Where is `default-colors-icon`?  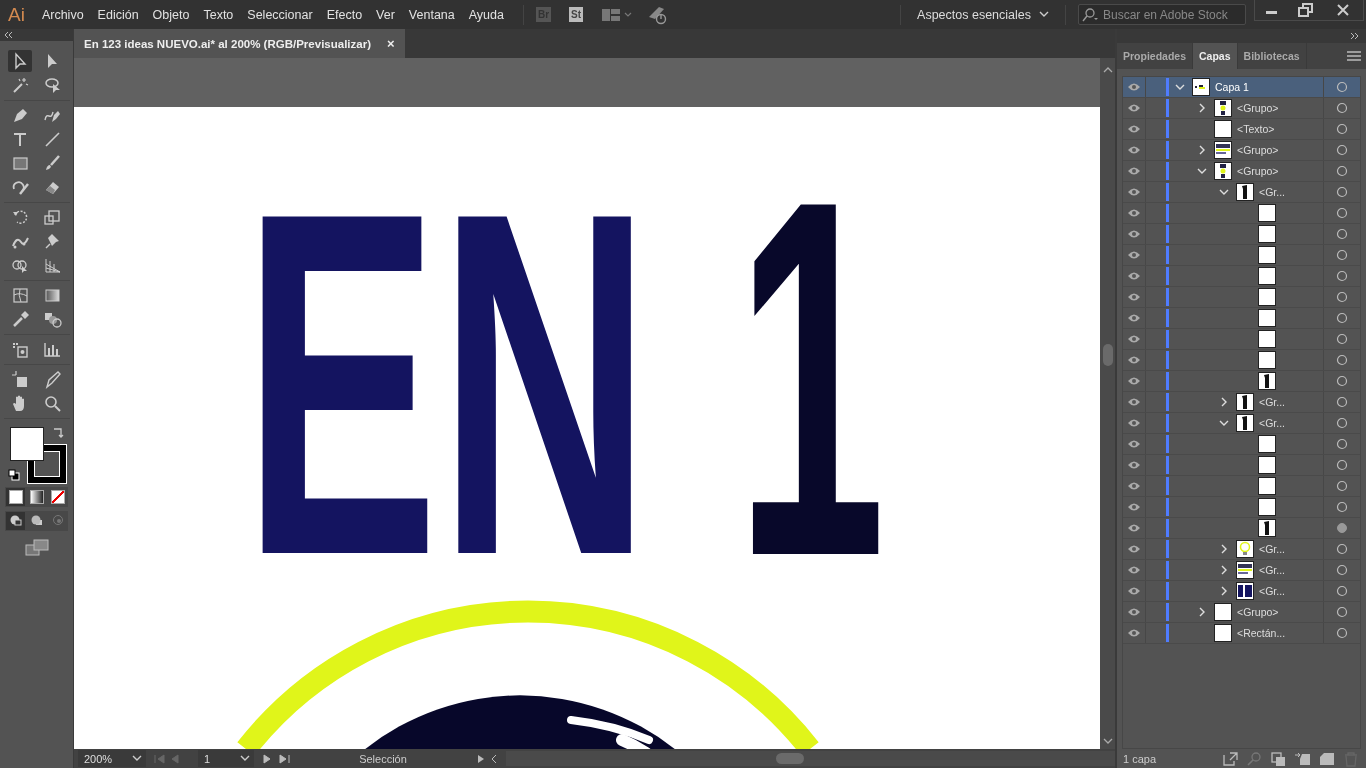 default-colors-icon is located at coordinates (13, 475).